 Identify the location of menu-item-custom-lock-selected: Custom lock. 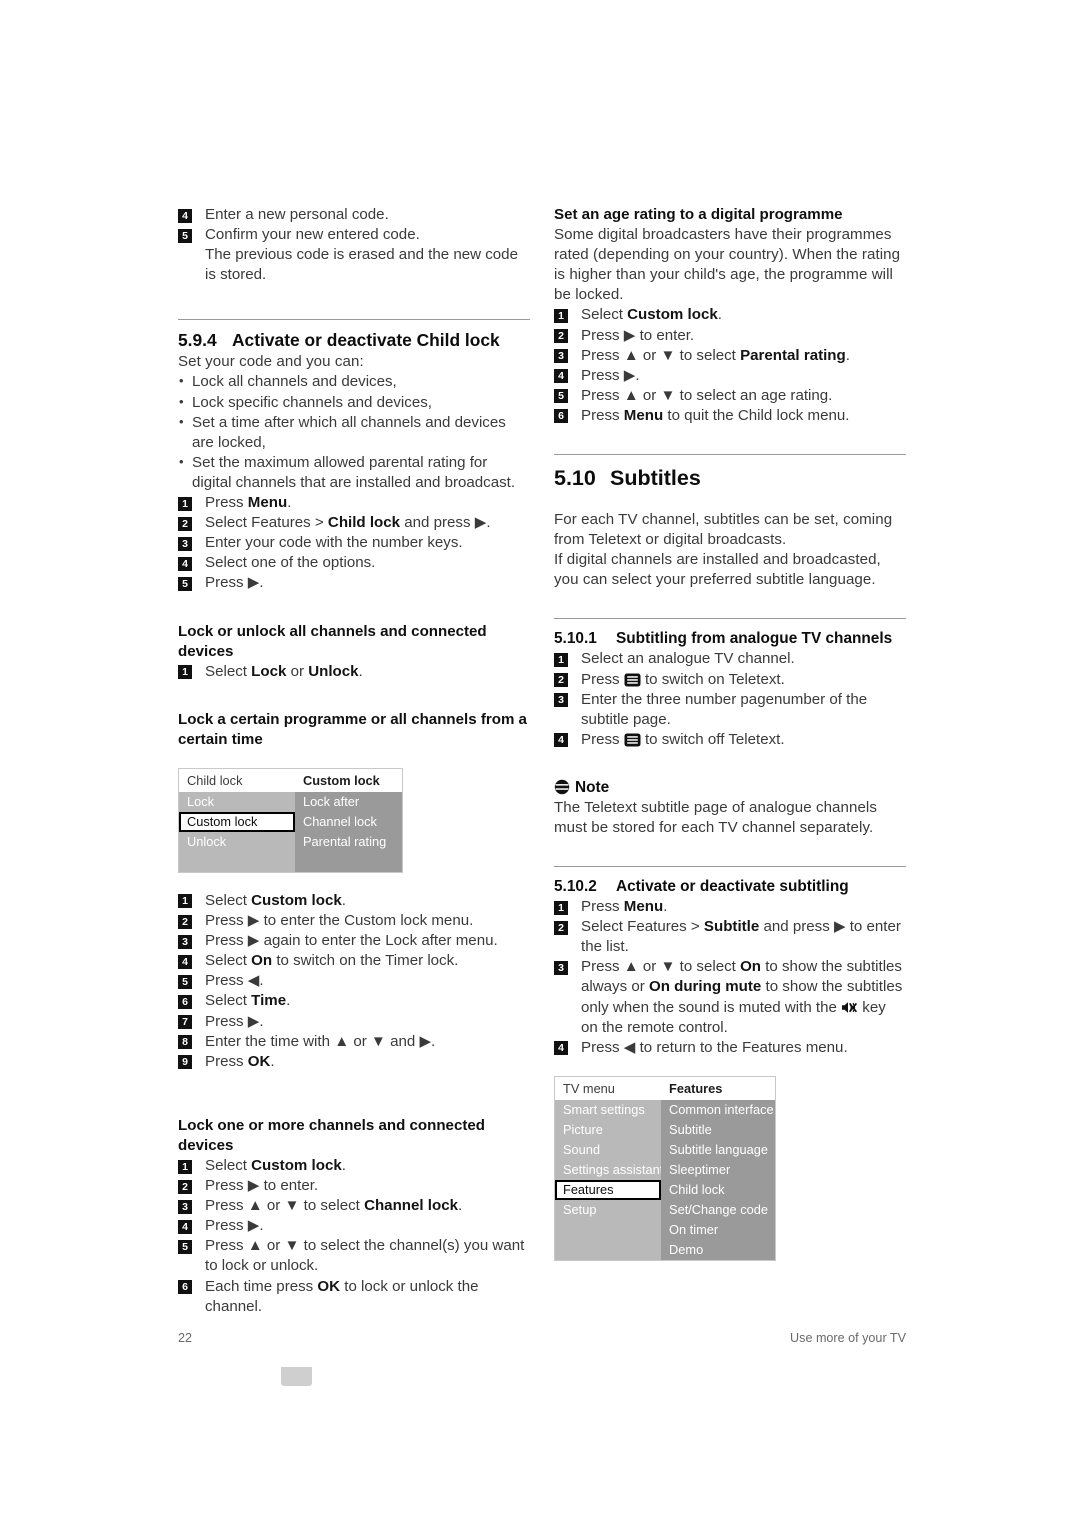
(237, 821).